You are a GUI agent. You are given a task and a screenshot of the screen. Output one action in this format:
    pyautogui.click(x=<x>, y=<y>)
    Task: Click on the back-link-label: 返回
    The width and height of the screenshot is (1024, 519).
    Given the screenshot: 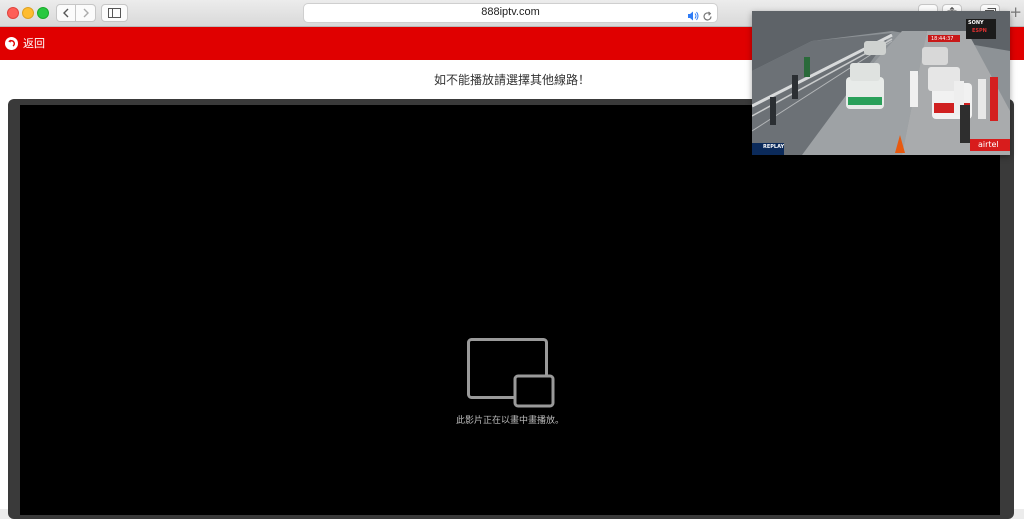 What is the action you would take?
    pyautogui.click(x=34, y=43)
    